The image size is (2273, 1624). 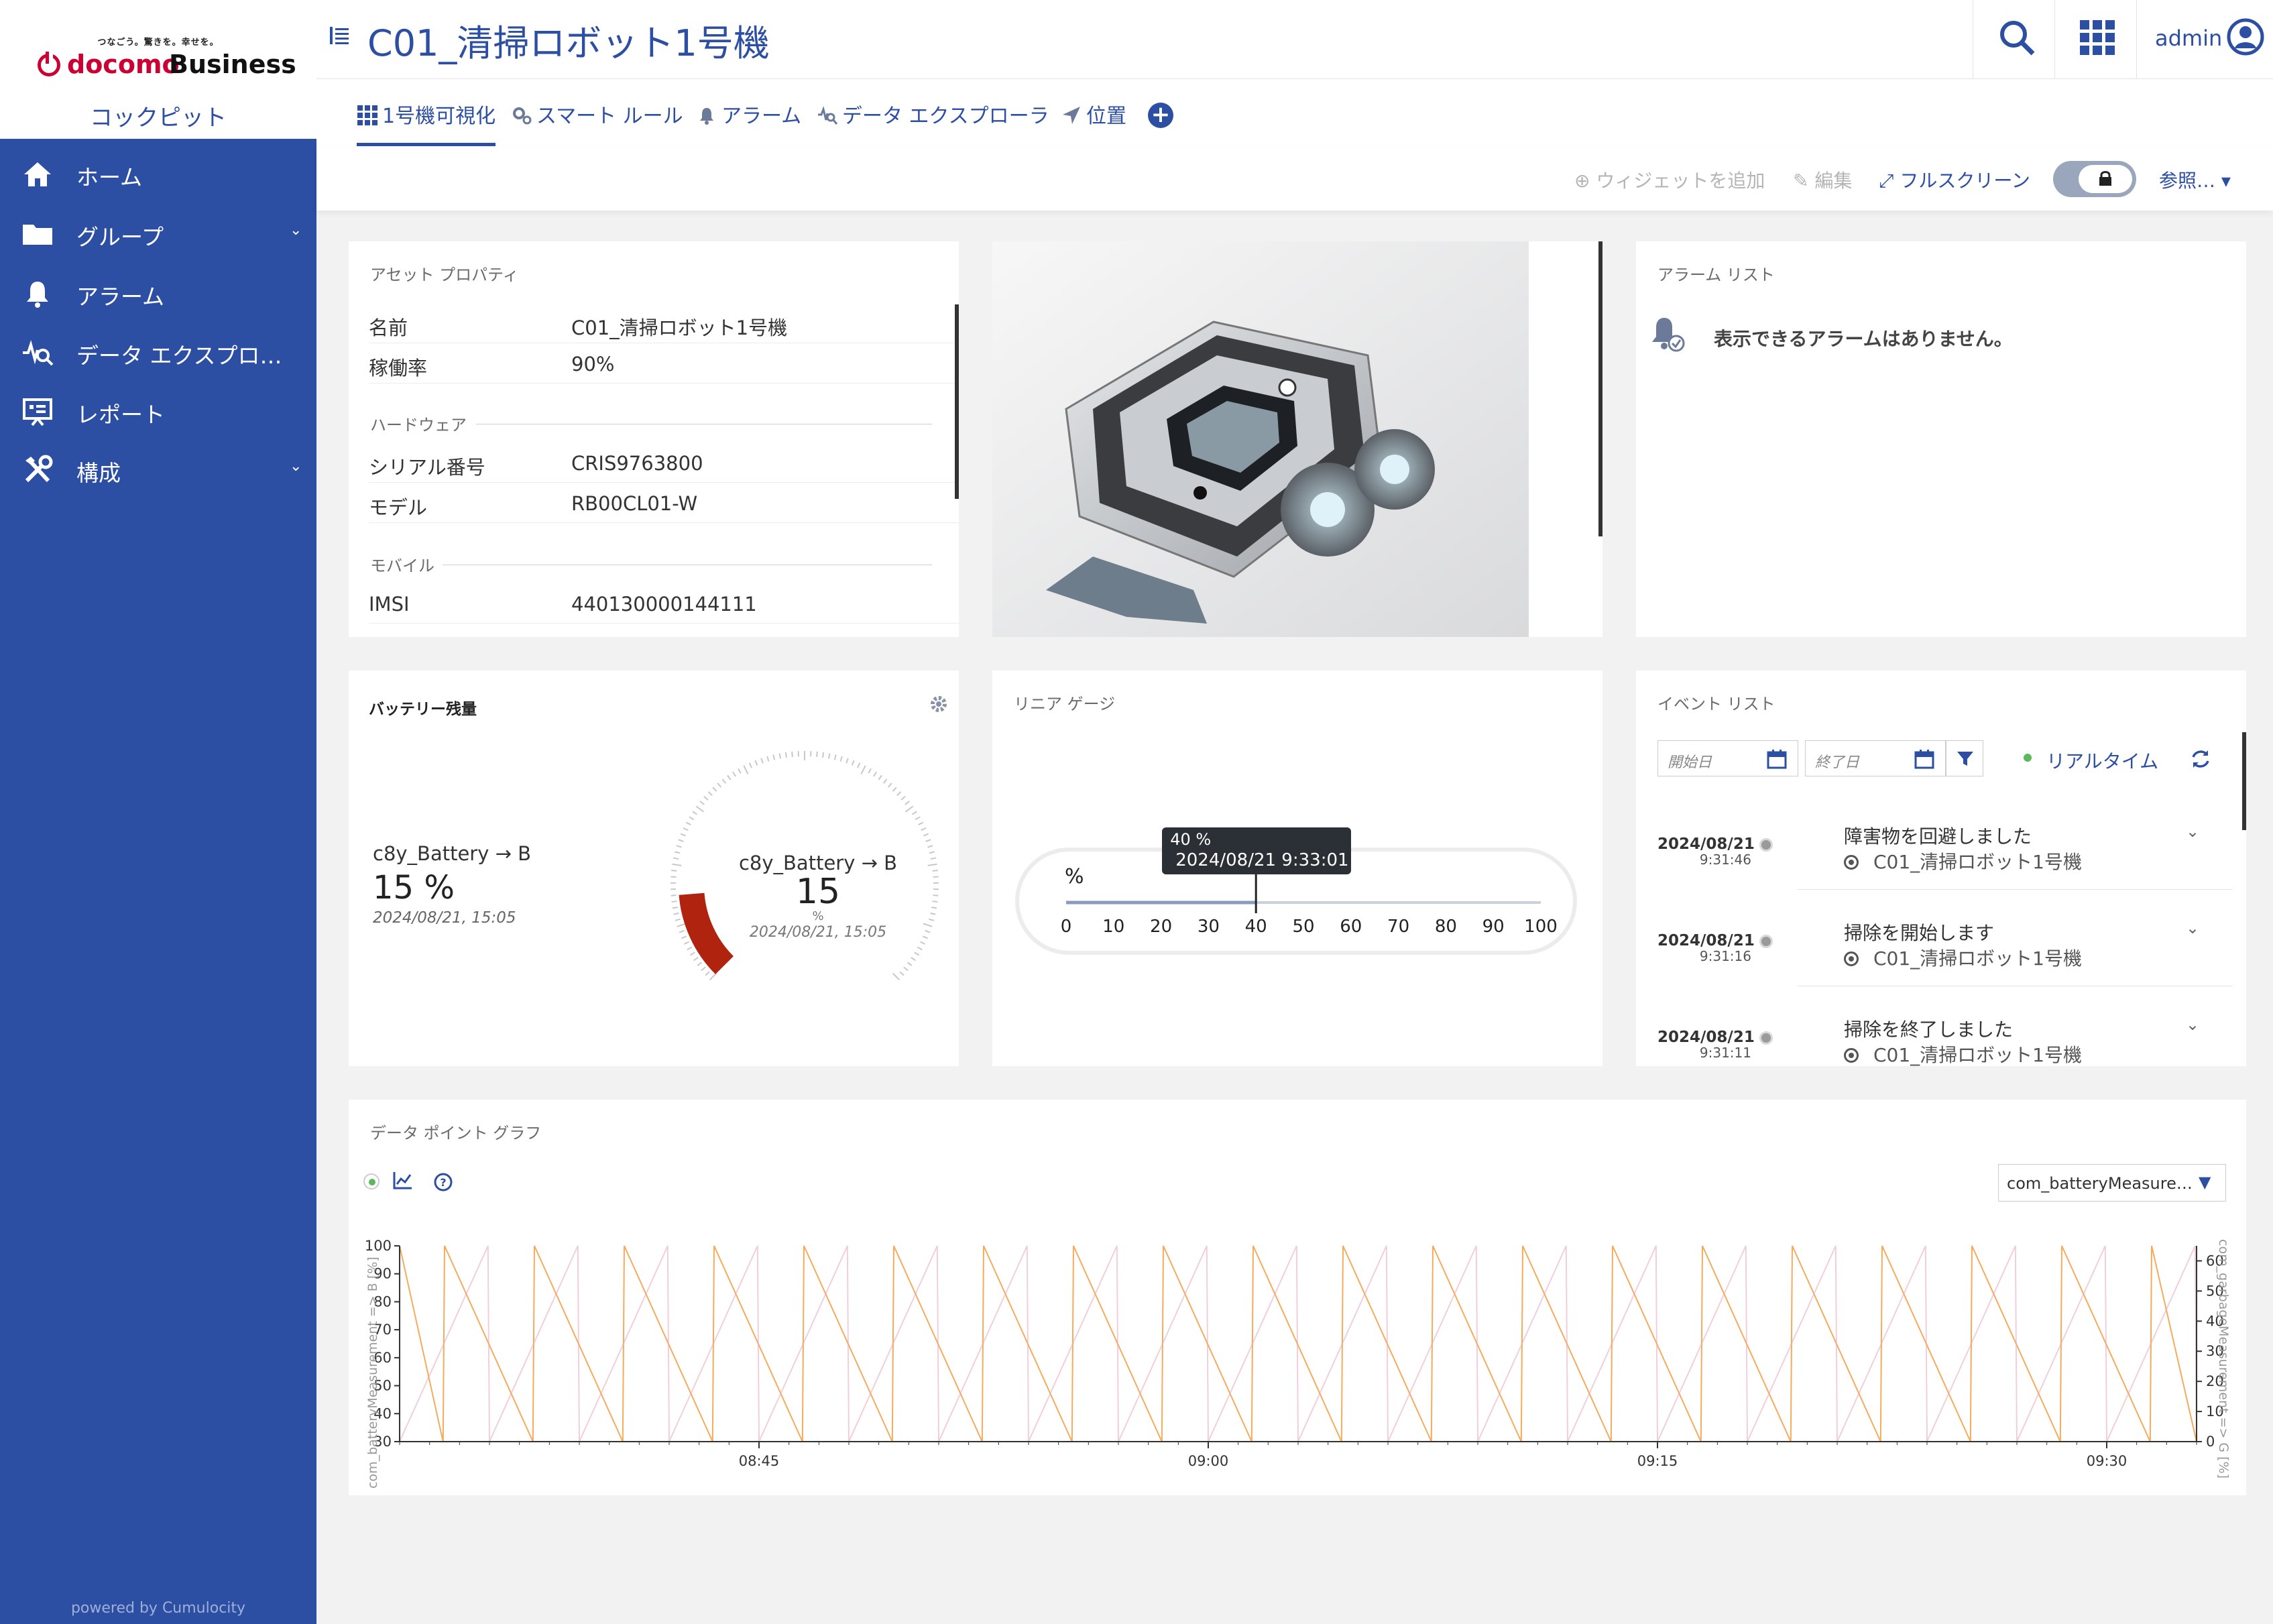 What do you see at coordinates (2245, 36) in the screenshot?
I see `user-icon` at bounding box center [2245, 36].